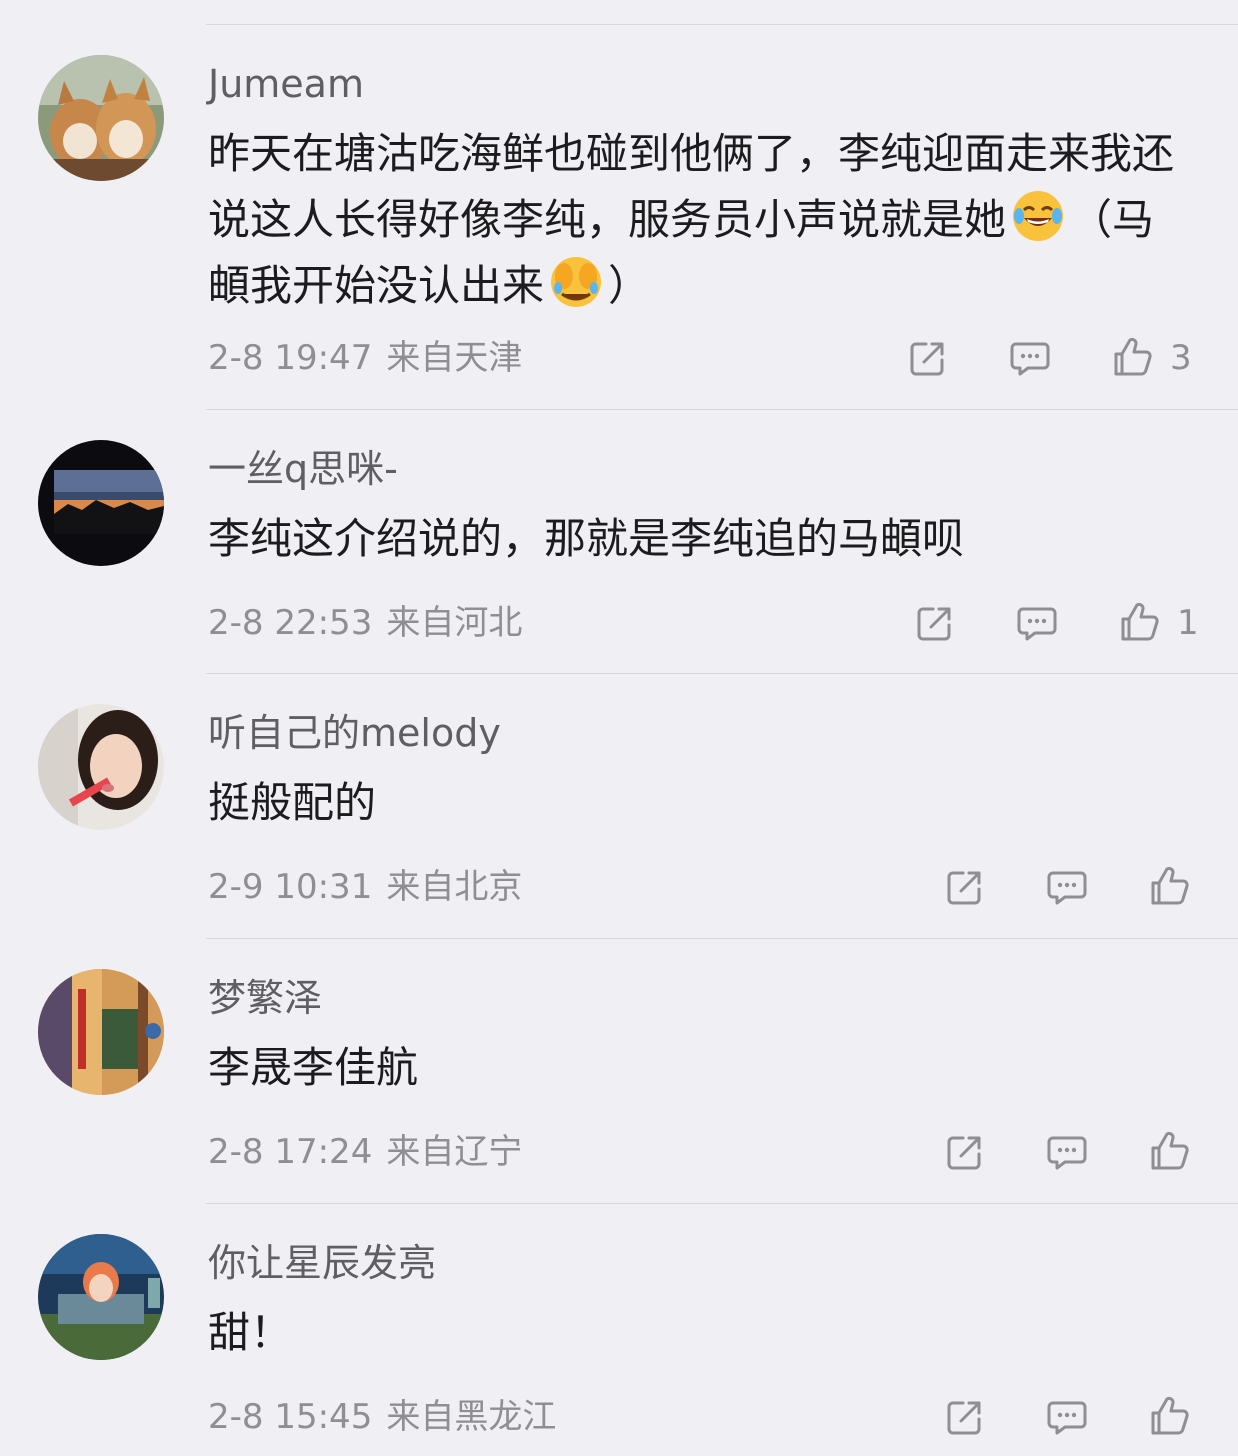 The width and height of the screenshot is (1238, 1456). Describe the element at coordinates (290, 1152) in the screenshot. I see `timestamp: 2-8 17:24` at that location.